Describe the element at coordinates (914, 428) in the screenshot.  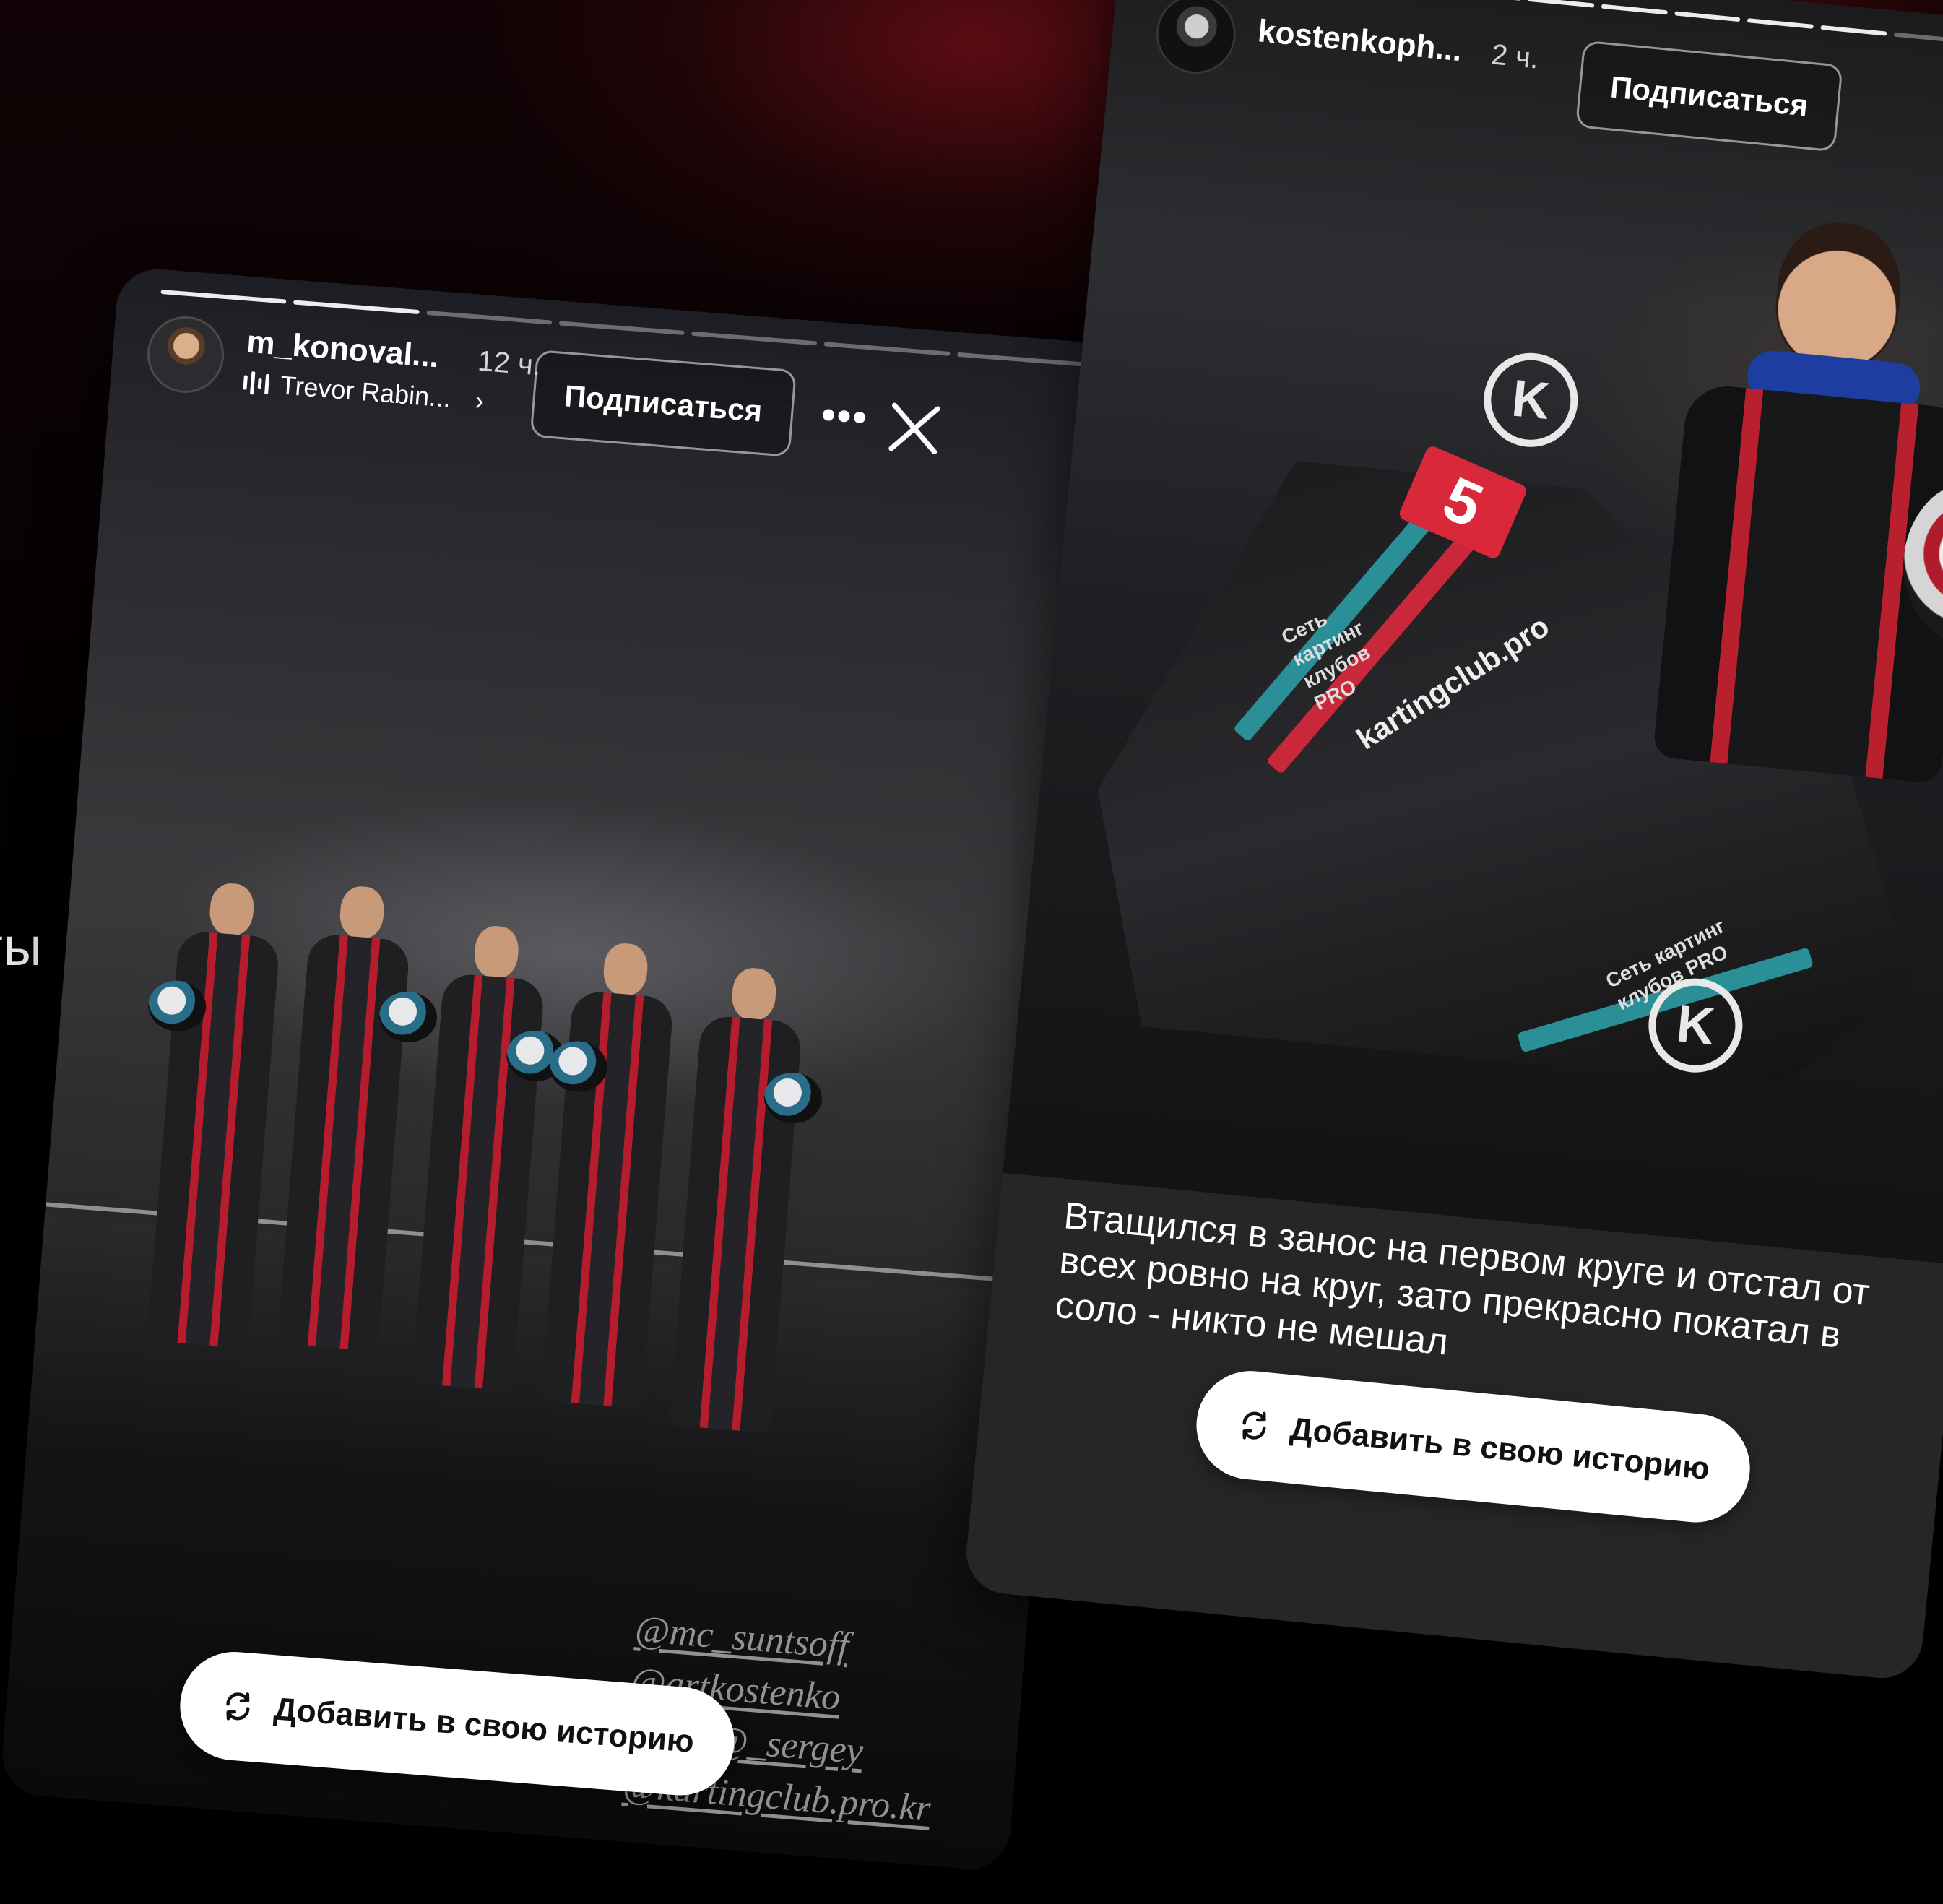
I see `close-icon` at that location.